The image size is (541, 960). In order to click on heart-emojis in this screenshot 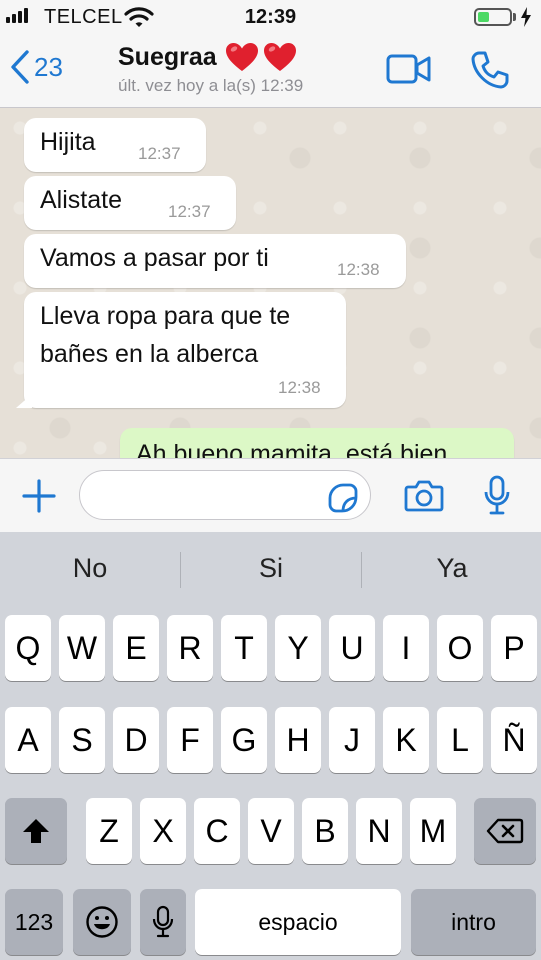, I will do `click(261, 57)`.